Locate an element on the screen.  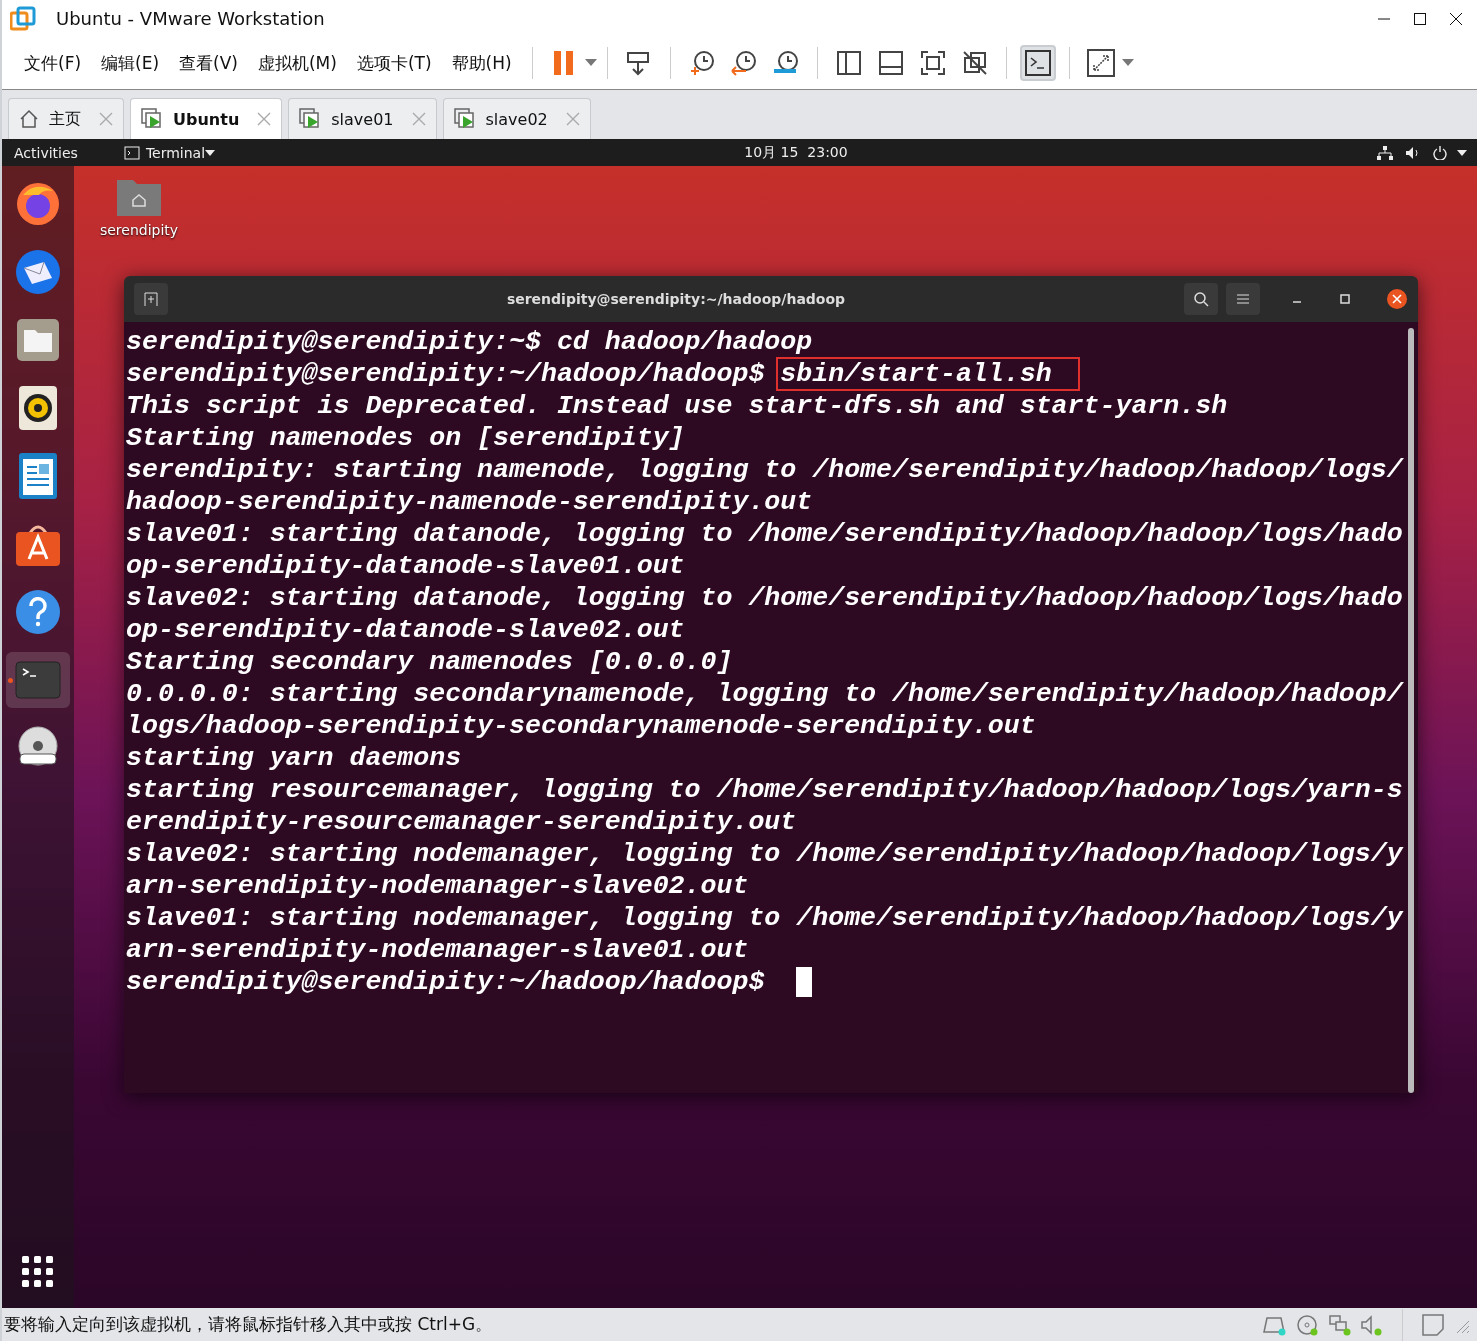
new-tab-button is located at coordinates (151, 299).